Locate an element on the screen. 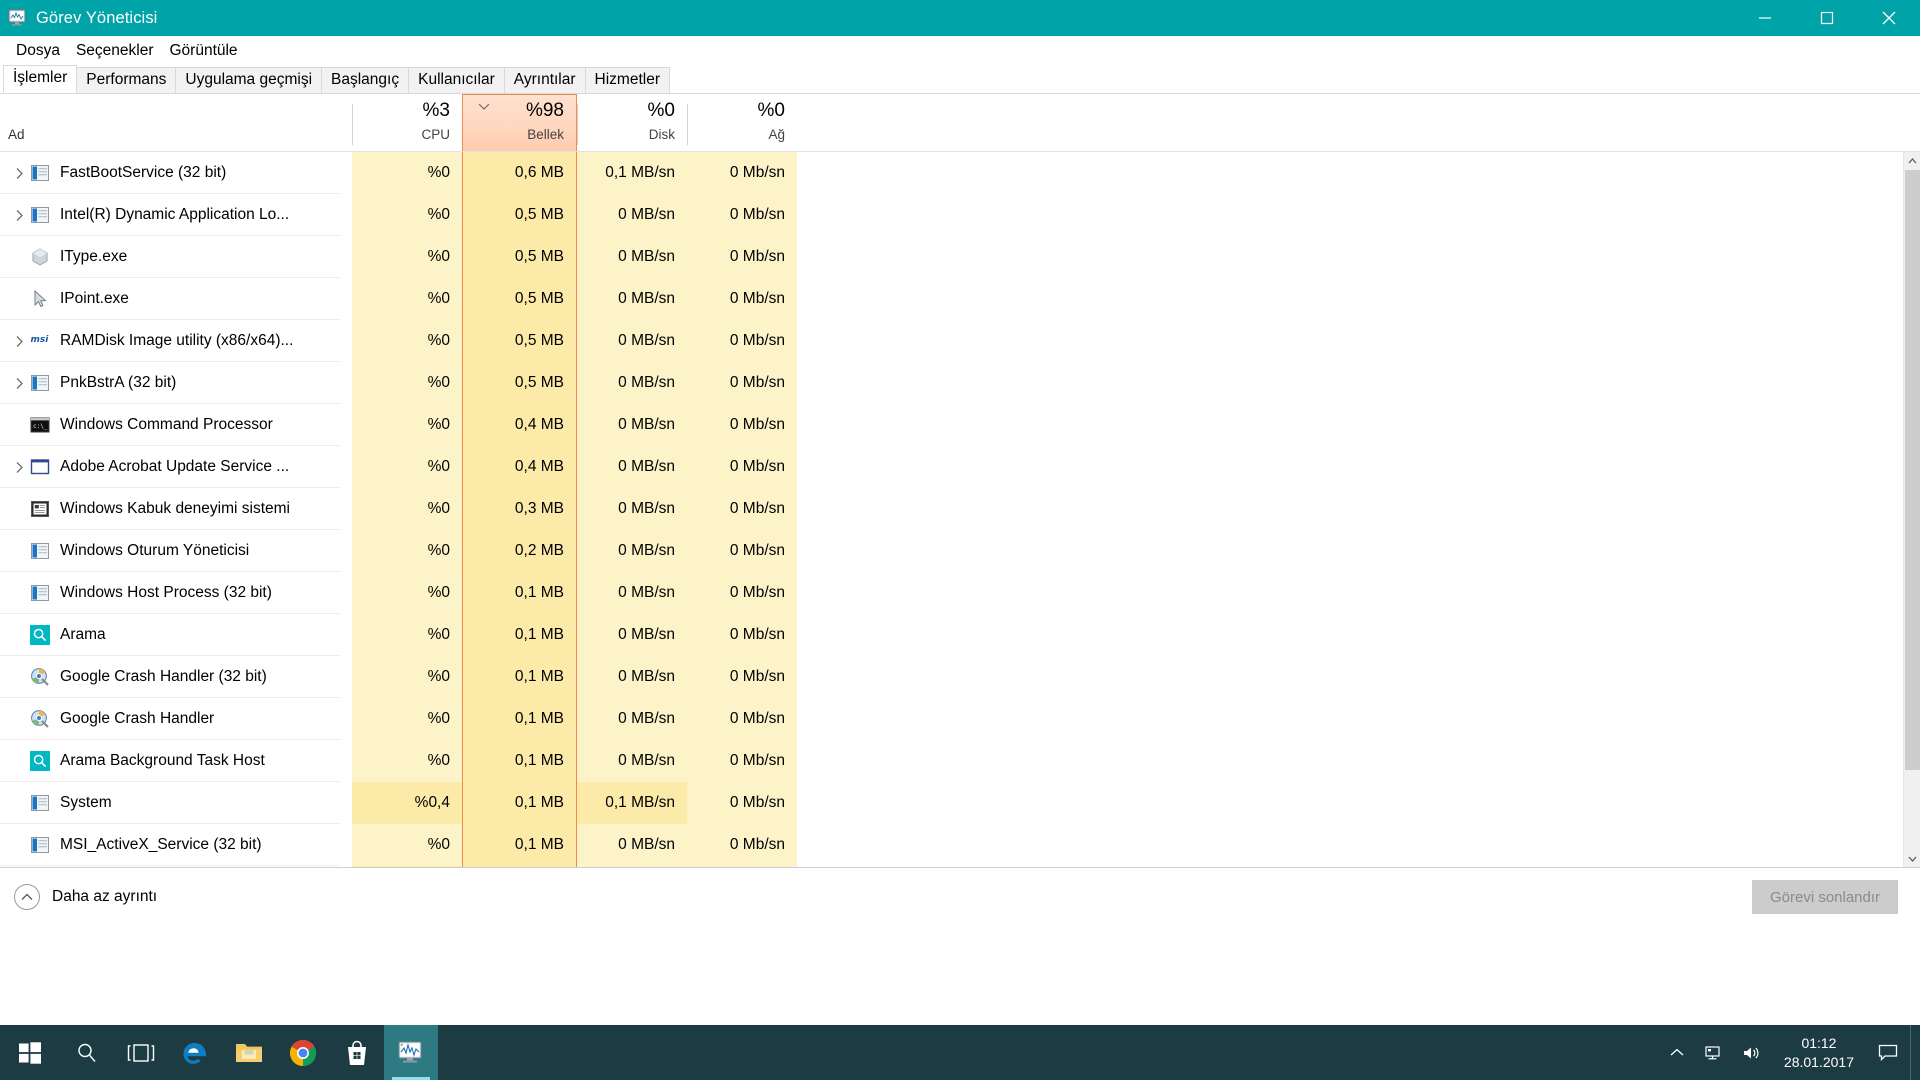 This screenshot has width=1920, height=1080. process-name-cell: PnkBstrA (32 bit) is located at coordinates (176, 383).